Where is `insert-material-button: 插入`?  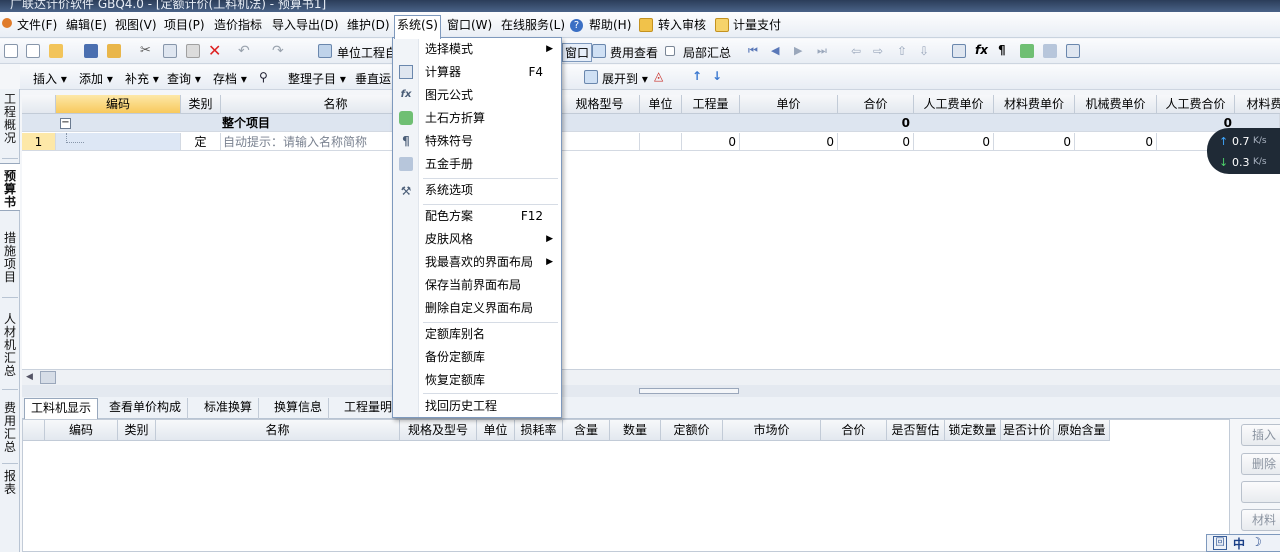 insert-material-button: 插入 is located at coordinates (1260, 435).